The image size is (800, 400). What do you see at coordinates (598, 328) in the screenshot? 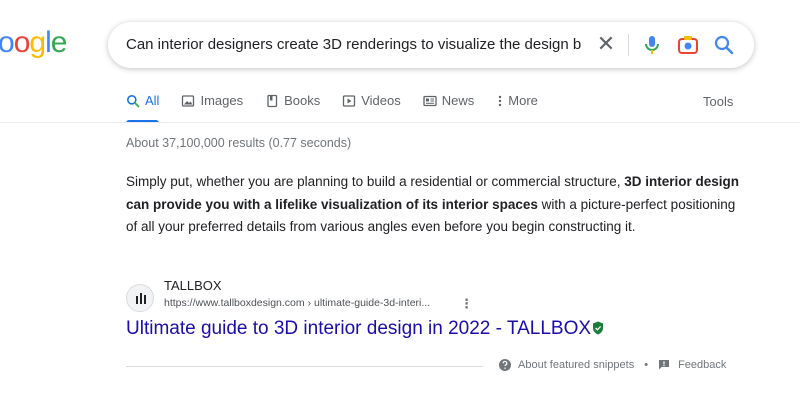
I see `verified-shield-icon` at bounding box center [598, 328].